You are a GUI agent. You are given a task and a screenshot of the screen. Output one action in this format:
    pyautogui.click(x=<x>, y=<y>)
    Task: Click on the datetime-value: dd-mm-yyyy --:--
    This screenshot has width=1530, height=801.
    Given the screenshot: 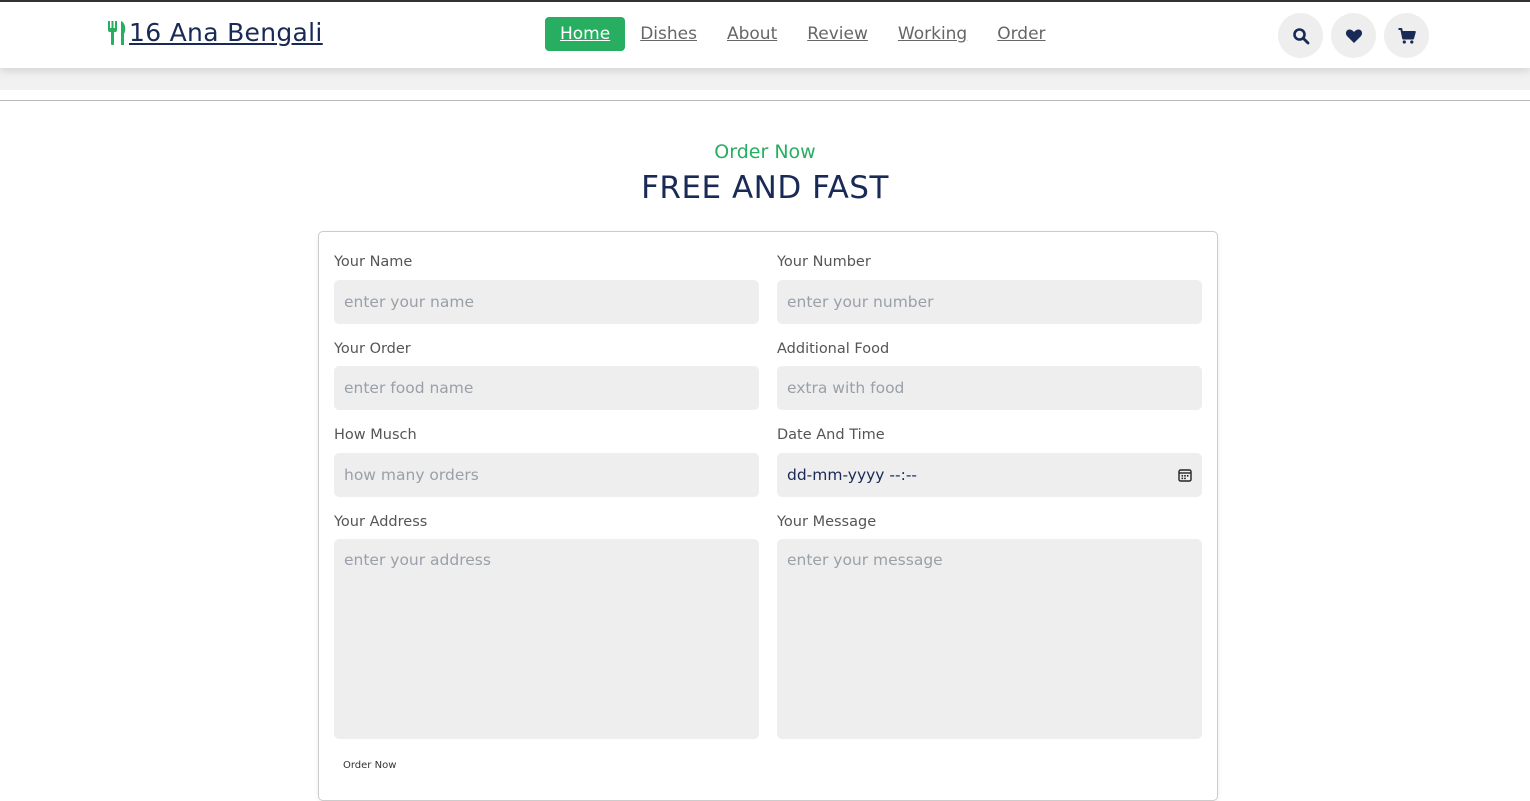 What is the action you would take?
    pyautogui.click(x=852, y=475)
    